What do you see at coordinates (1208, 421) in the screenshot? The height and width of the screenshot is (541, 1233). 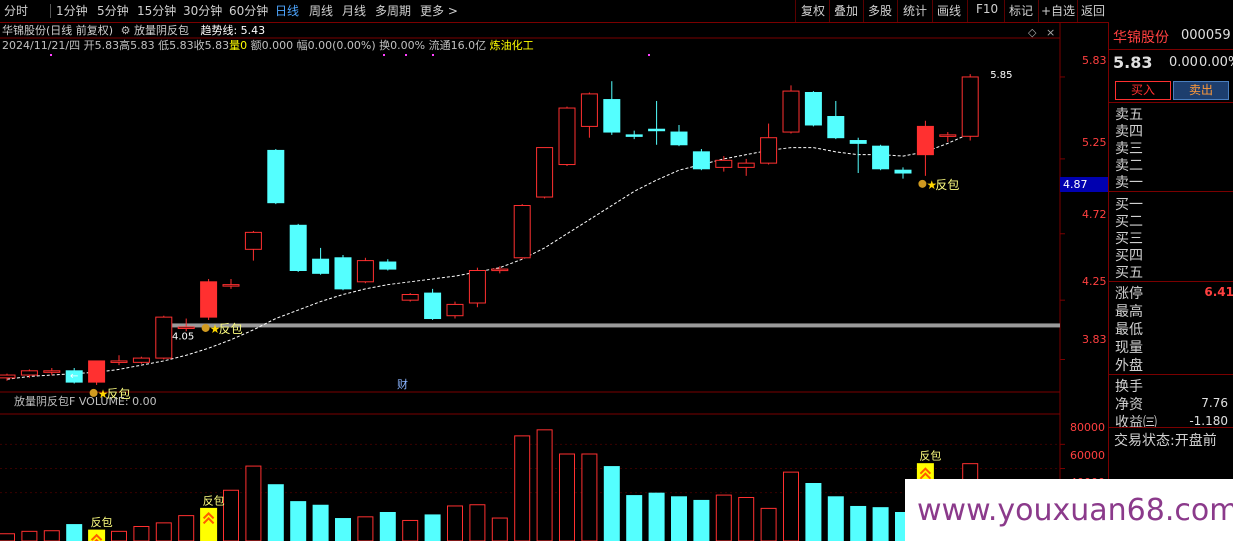 I see `eps-value: -1.180` at bounding box center [1208, 421].